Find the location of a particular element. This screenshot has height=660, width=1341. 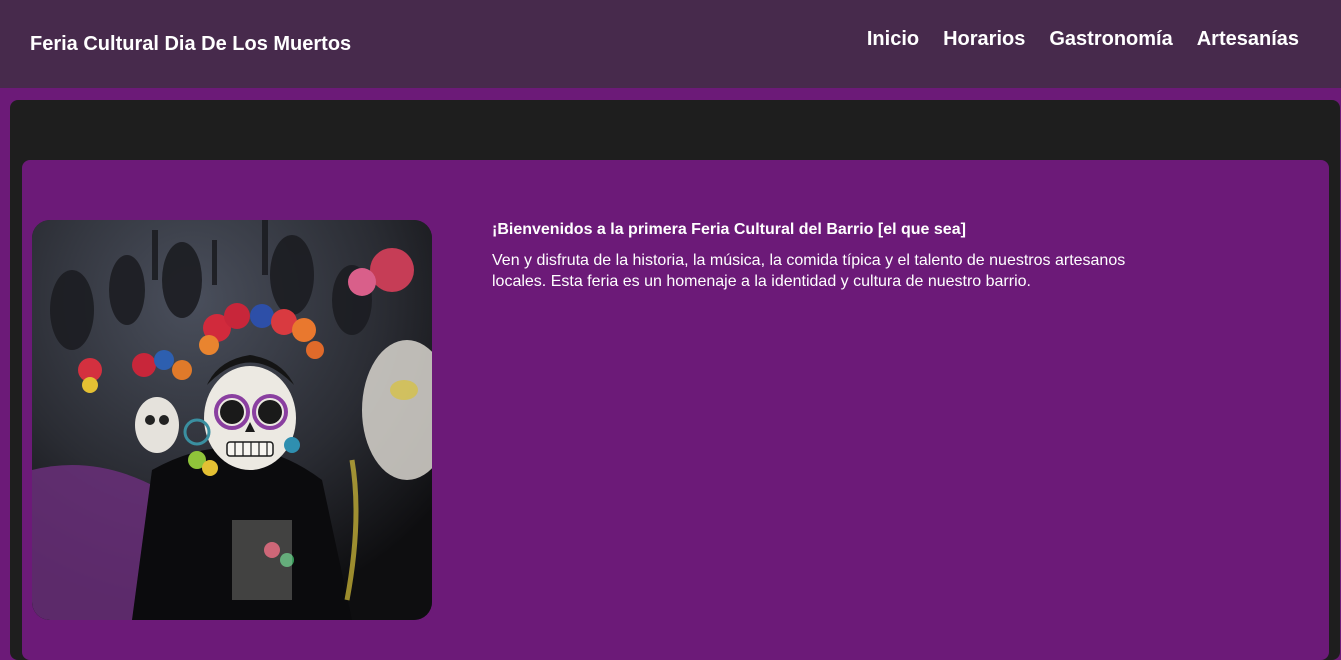

nav-link-gastronomia: Gastronomía is located at coordinates (1110, 39).